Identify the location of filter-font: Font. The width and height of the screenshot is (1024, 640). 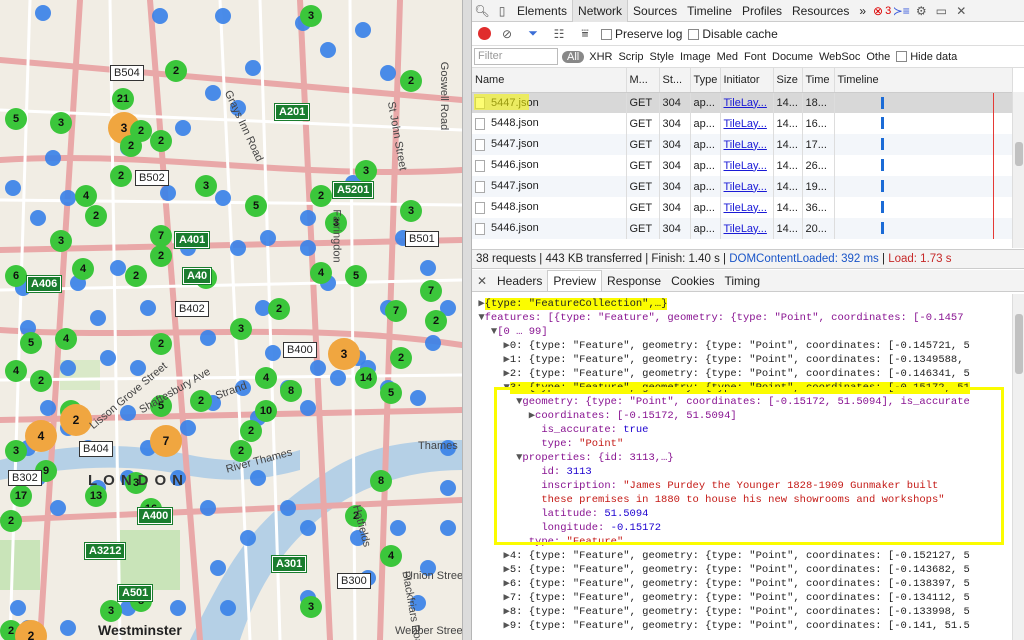
(755, 57).